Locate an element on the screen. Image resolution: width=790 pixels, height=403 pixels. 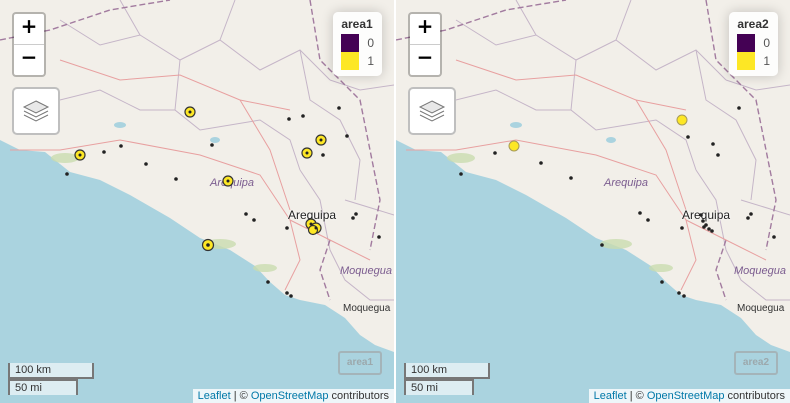
map-watermark: area1 is located at coordinates (360, 363).